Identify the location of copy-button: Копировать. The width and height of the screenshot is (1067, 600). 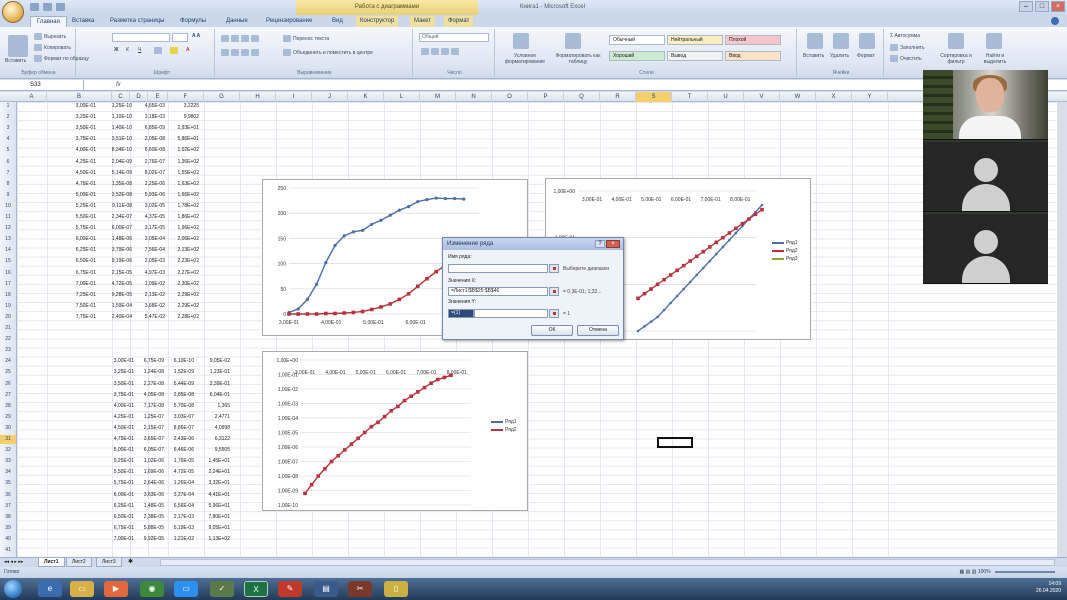
(52, 47).